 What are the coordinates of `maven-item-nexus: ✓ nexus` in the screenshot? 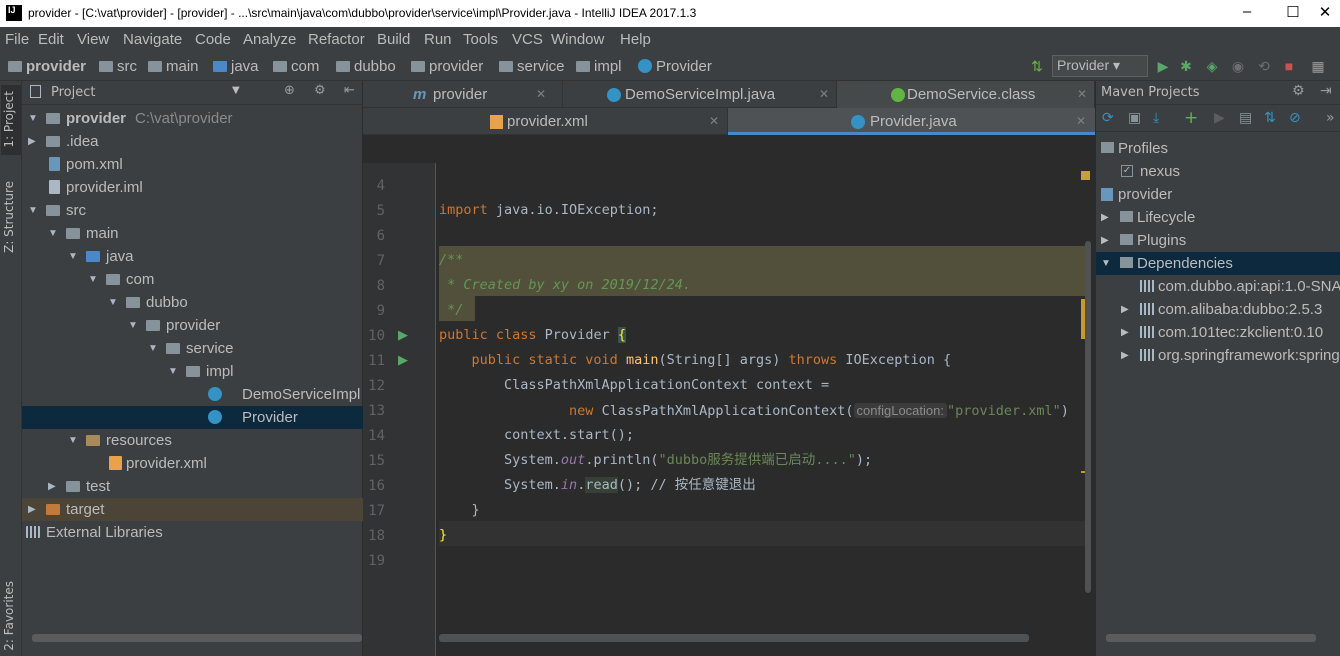 It's located at (1218, 171).